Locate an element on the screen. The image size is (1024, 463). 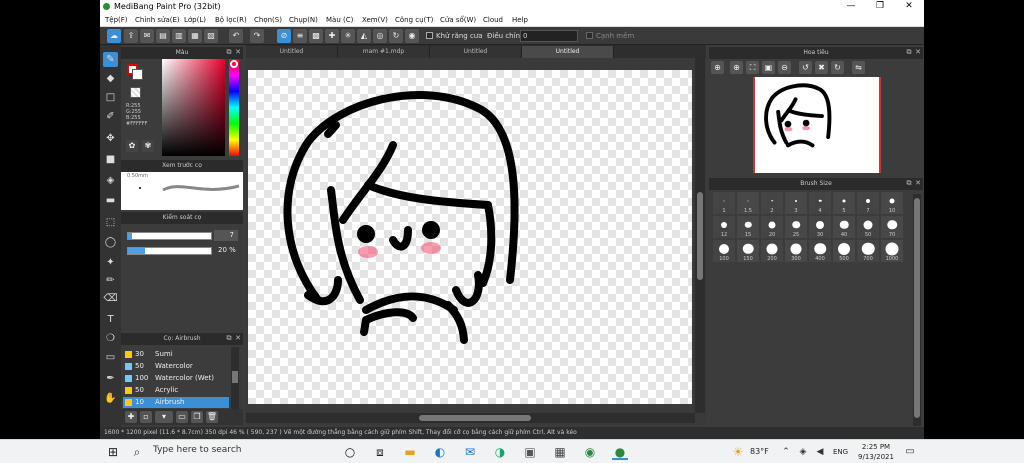
brush-delete-icon: 🗑 is located at coordinates (212, 417).